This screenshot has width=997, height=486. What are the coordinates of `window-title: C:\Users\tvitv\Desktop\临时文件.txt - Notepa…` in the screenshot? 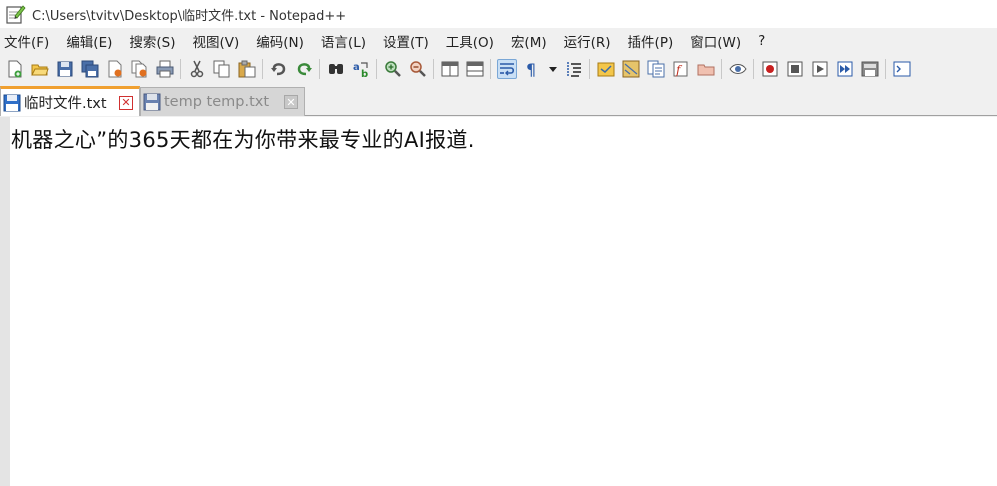 It's located at (189, 16).